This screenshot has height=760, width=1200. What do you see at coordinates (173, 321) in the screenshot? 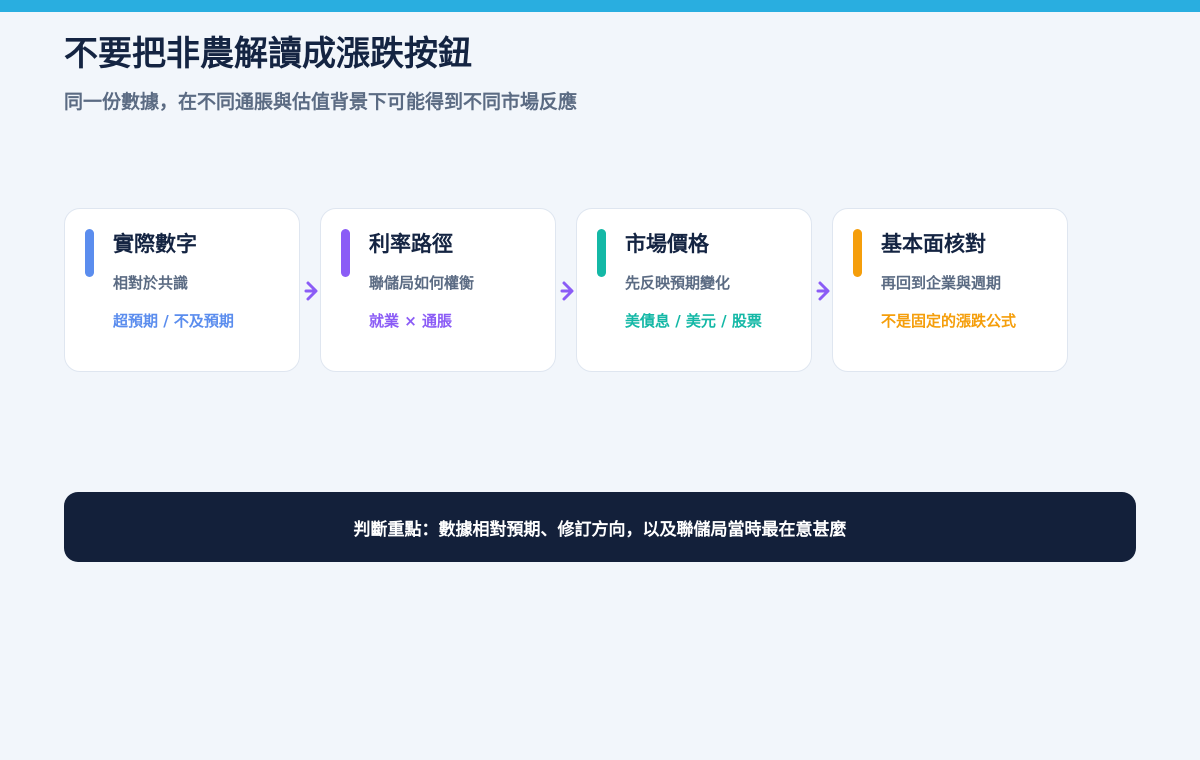
I see `card-tag: 超預期 / 不及預期` at bounding box center [173, 321].